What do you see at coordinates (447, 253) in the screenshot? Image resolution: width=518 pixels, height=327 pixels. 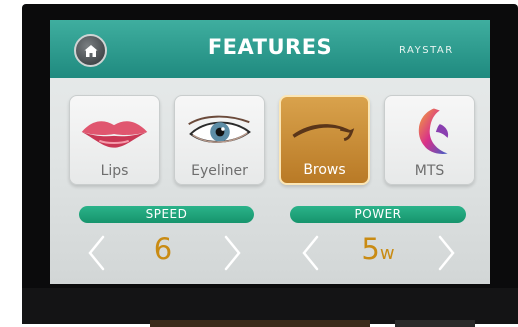 I see `power-increase-chevron-right-icon` at bounding box center [447, 253].